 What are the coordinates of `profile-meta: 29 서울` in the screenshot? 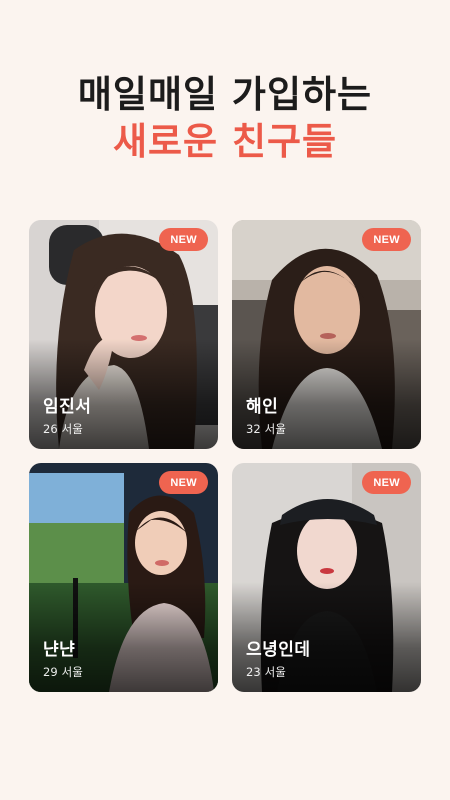 It's located at (63, 672).